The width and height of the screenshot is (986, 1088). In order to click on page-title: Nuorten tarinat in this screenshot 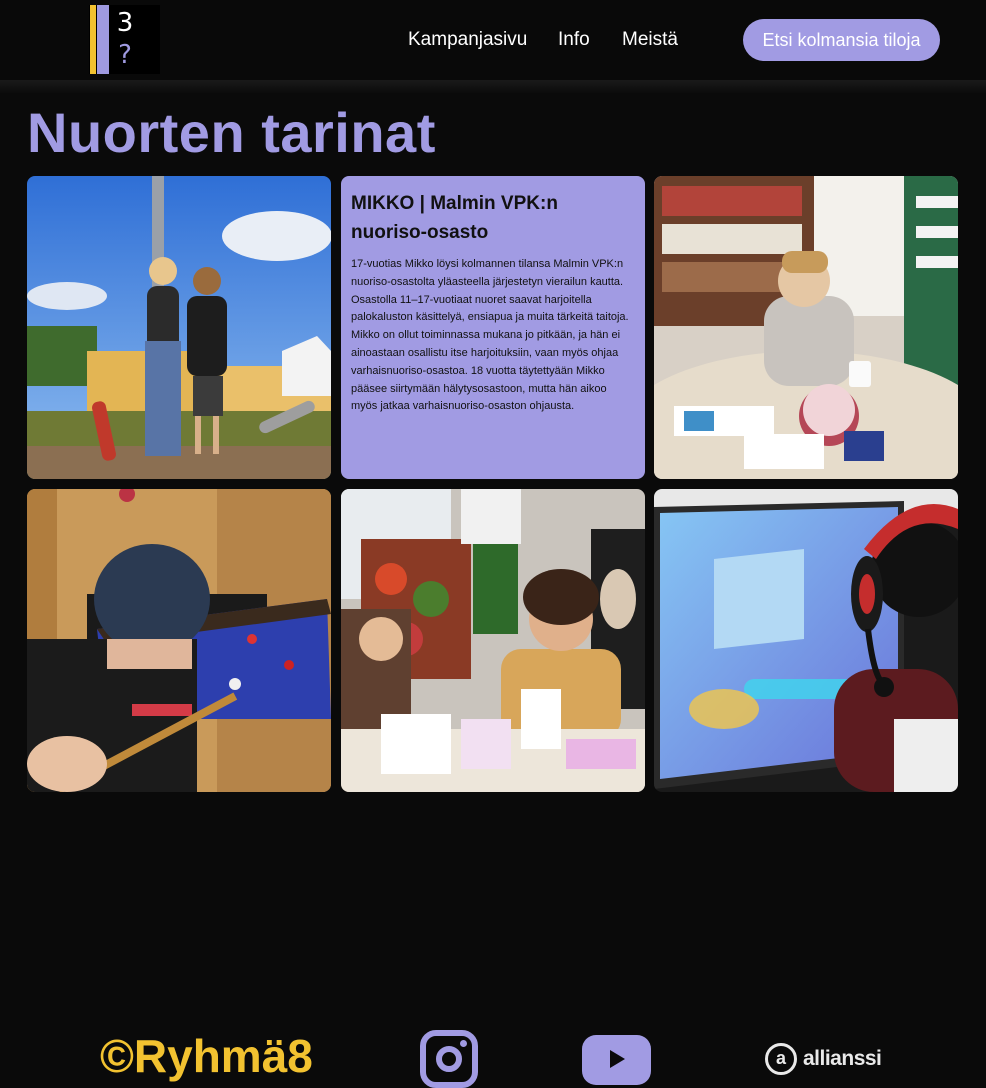, I will do `click(231, 132)`.